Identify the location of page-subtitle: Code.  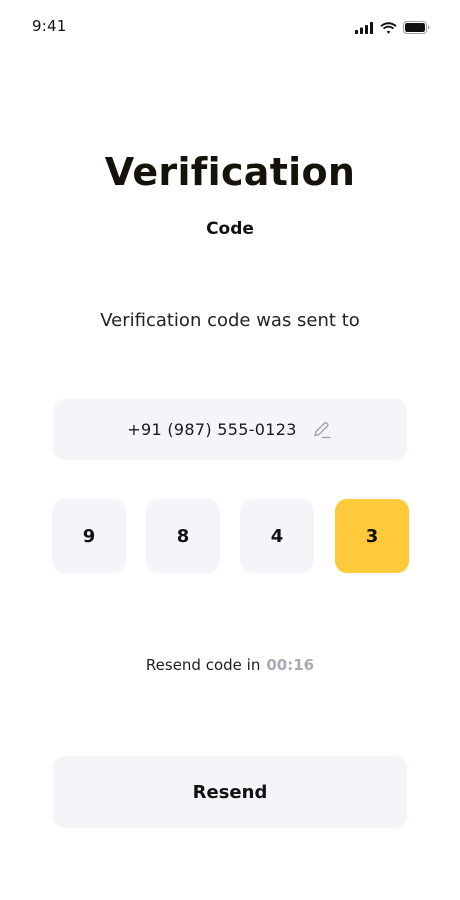
(230, 229).